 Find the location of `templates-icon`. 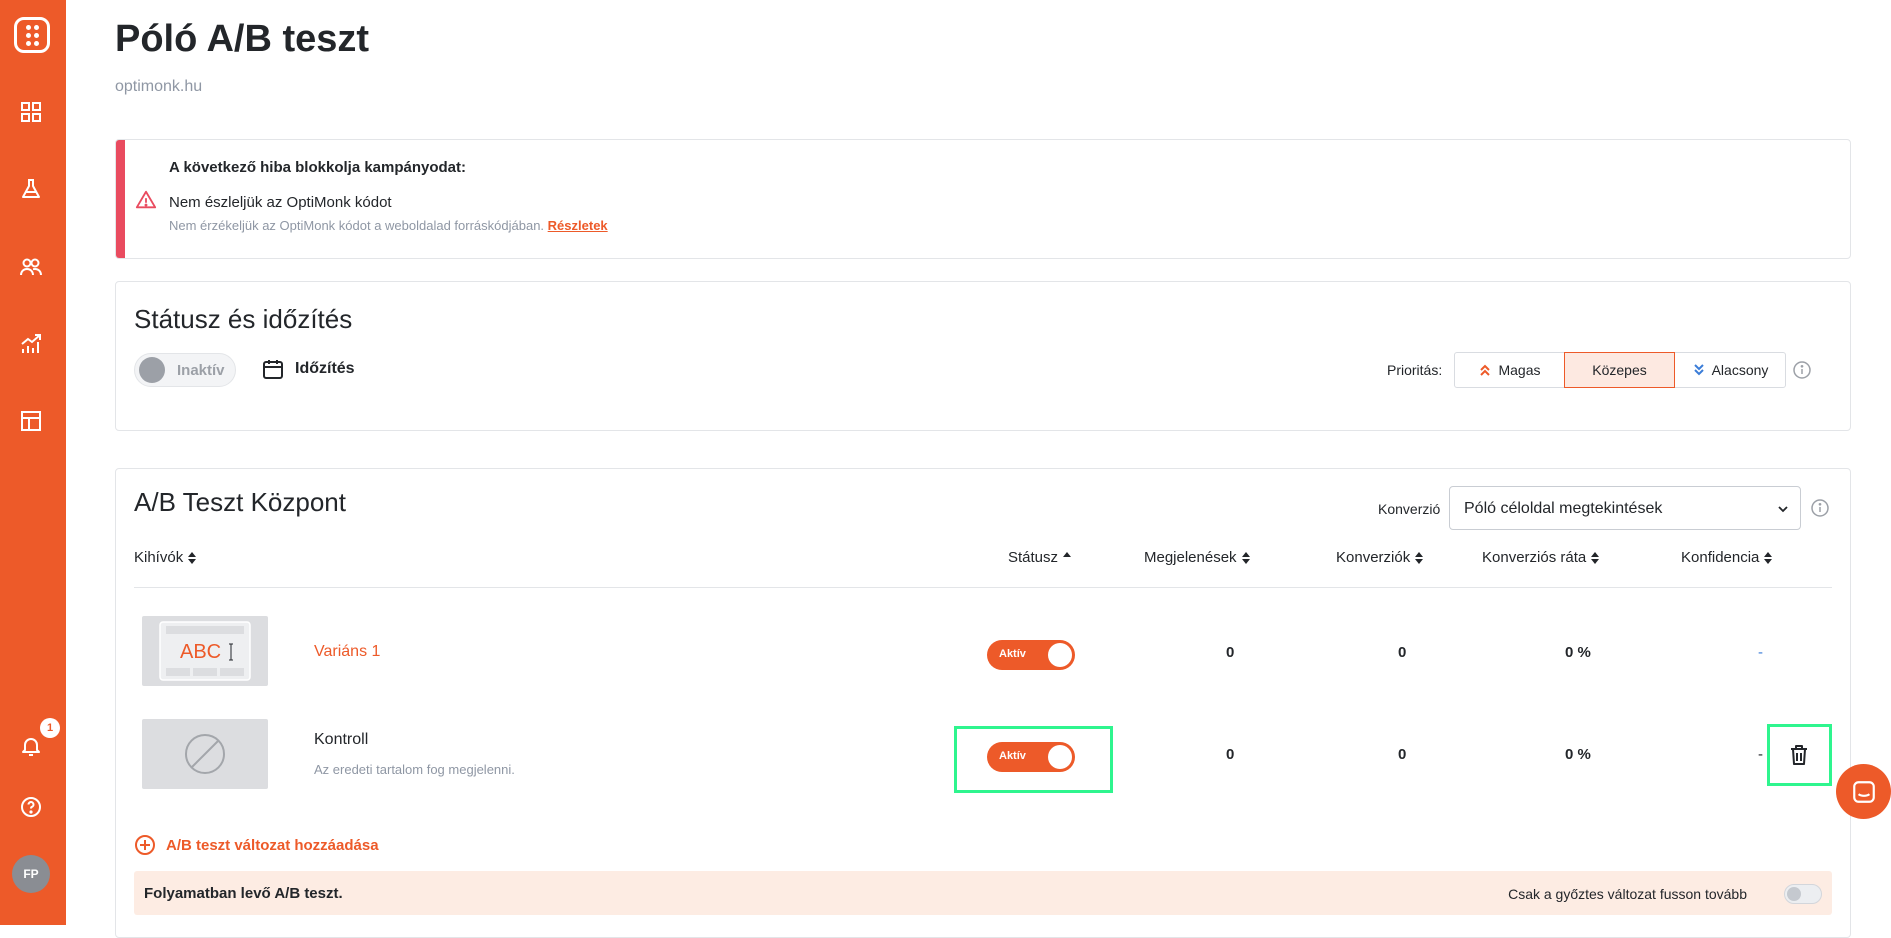

templates-icon is located at coordinates (31, 421).